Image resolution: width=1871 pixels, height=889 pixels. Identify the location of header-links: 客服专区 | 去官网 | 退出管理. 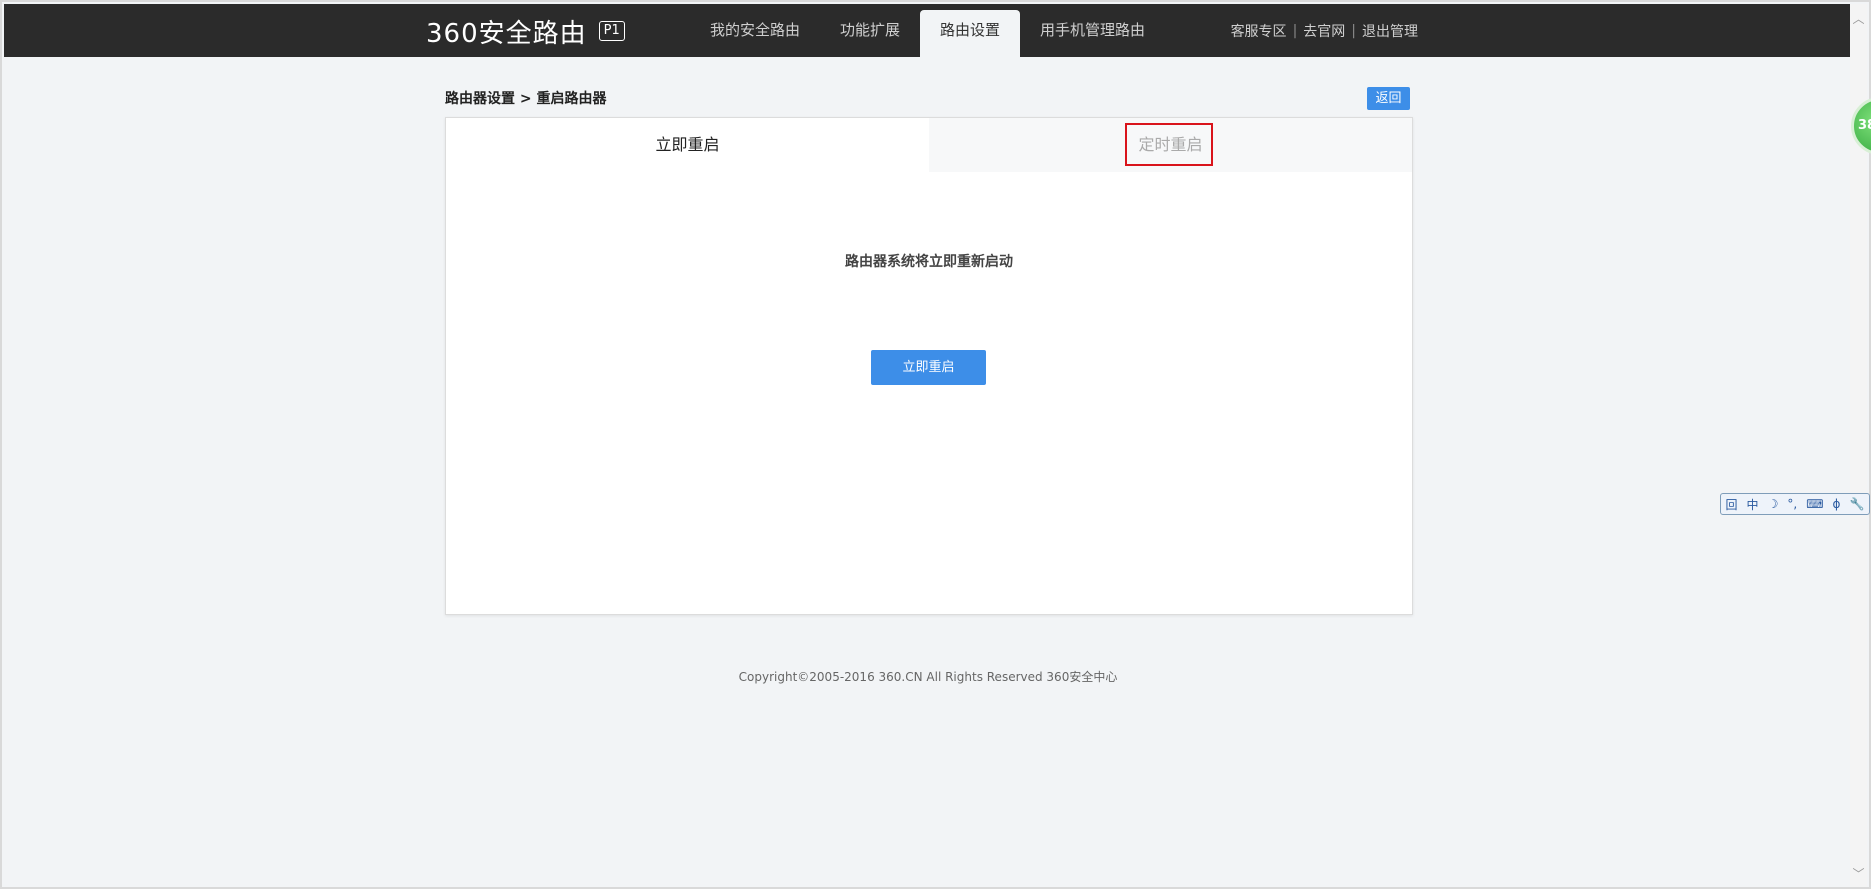
(1324, 30).